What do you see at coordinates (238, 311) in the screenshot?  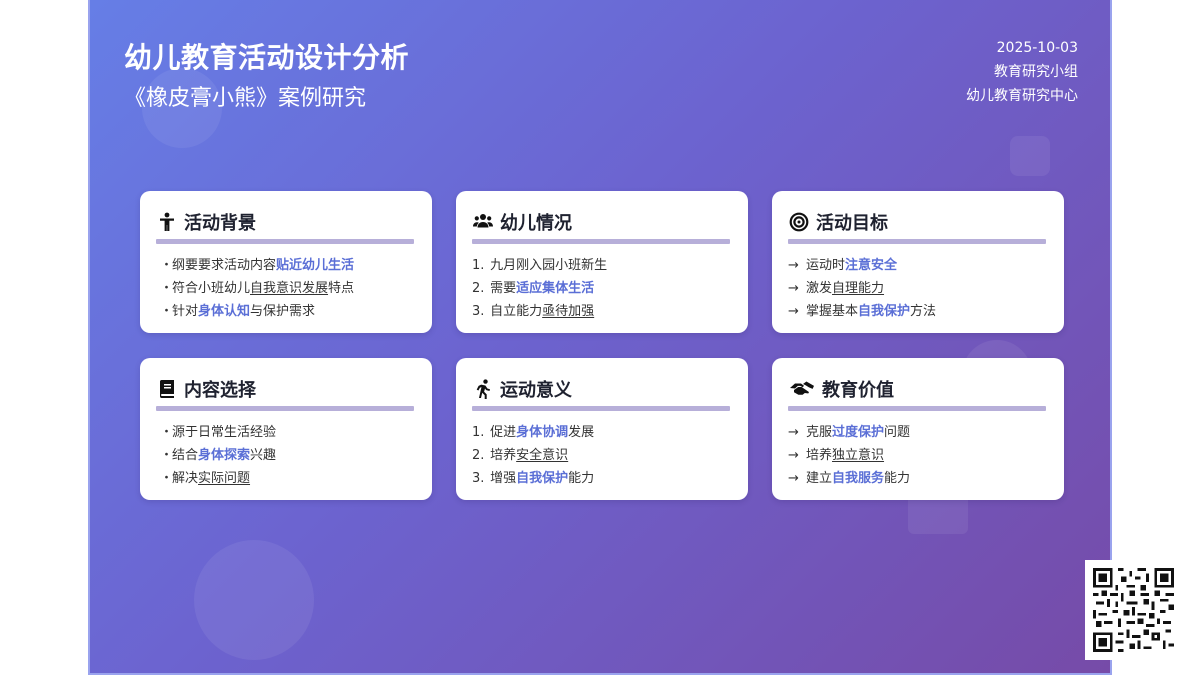 I see `list-item: ・针对 身体认知 与保护需求` at bounding box center [238, 311].